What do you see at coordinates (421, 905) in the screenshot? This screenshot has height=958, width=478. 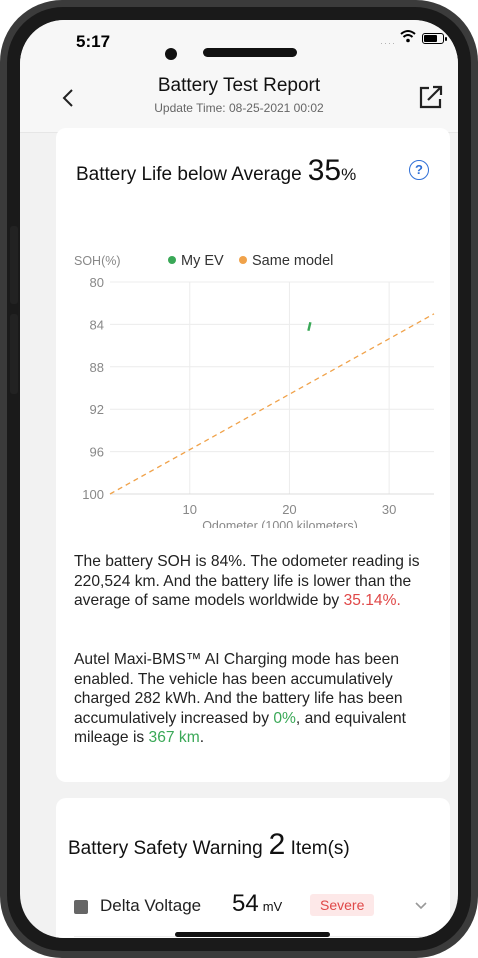 I see `chevron-down-icon` at bounding box center [421, 905].